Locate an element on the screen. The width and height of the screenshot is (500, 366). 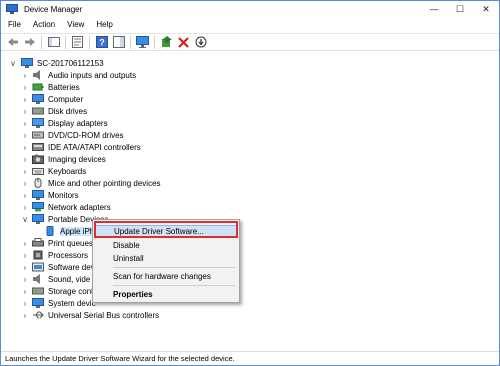
menu-view: View is located at coordinates (75, 24).